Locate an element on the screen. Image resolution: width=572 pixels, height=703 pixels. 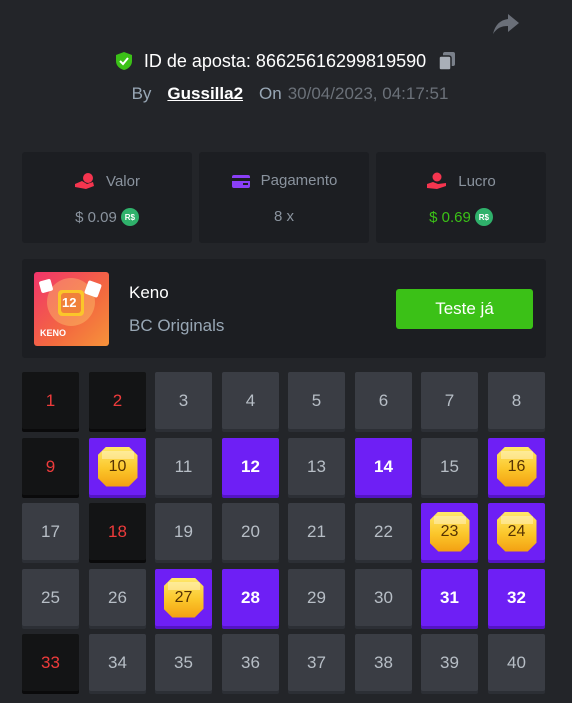
keno-cell-38: 38 is located at coordinates (383, 662).